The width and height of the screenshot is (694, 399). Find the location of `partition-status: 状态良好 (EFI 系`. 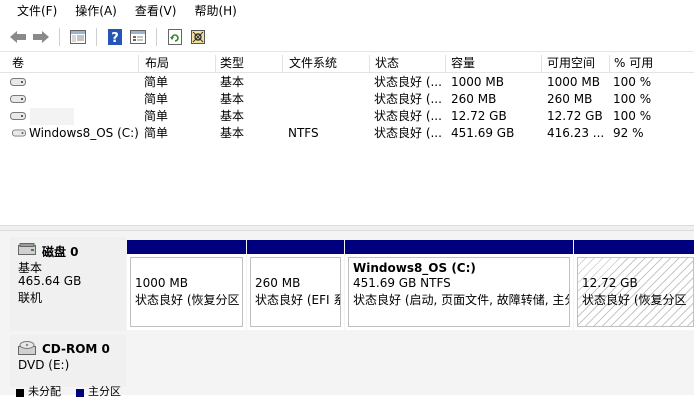

partition-status: 状态良好 (EFI 系 is located at coordinates (298, 300).